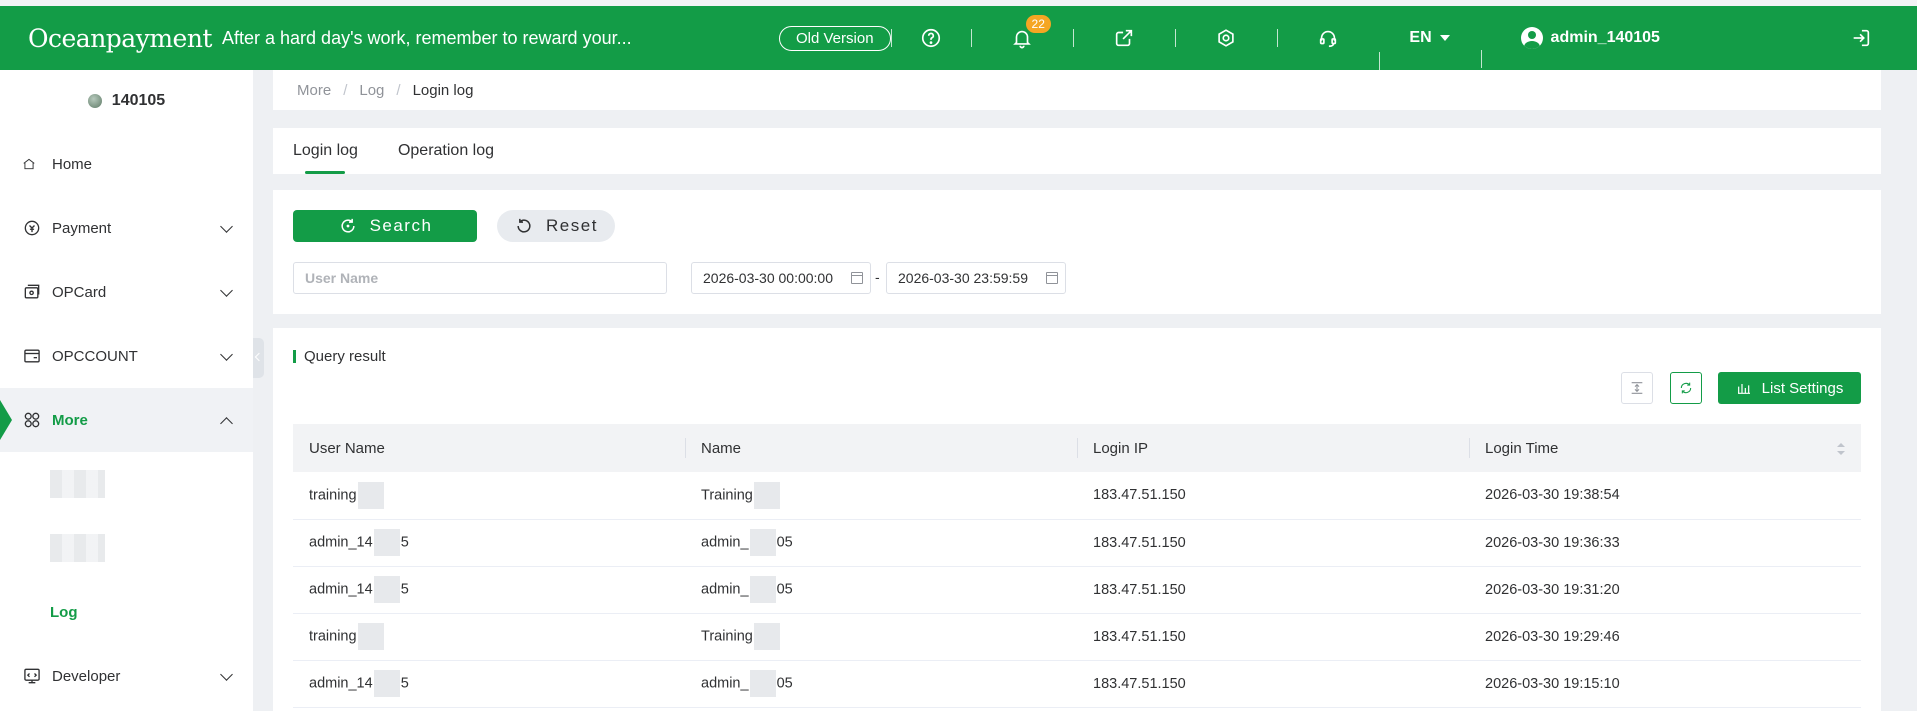  Describe the element at coordinates (1665, 448) in the screenshot. I see `column-header-login-time: Login Time` at that location.